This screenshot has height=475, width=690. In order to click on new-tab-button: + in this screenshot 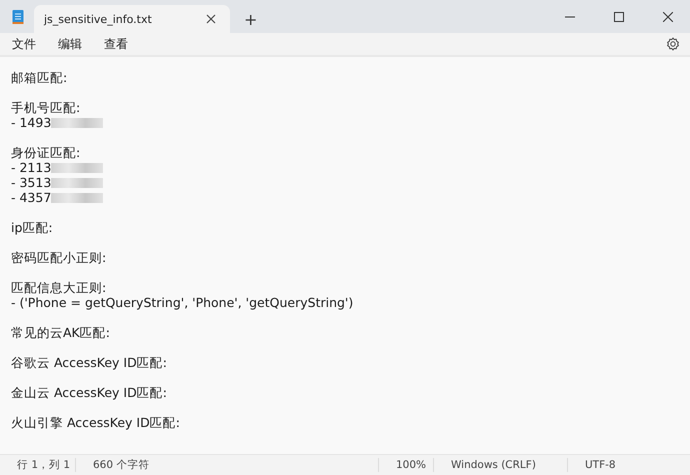, I will do `click(251, 19)`.